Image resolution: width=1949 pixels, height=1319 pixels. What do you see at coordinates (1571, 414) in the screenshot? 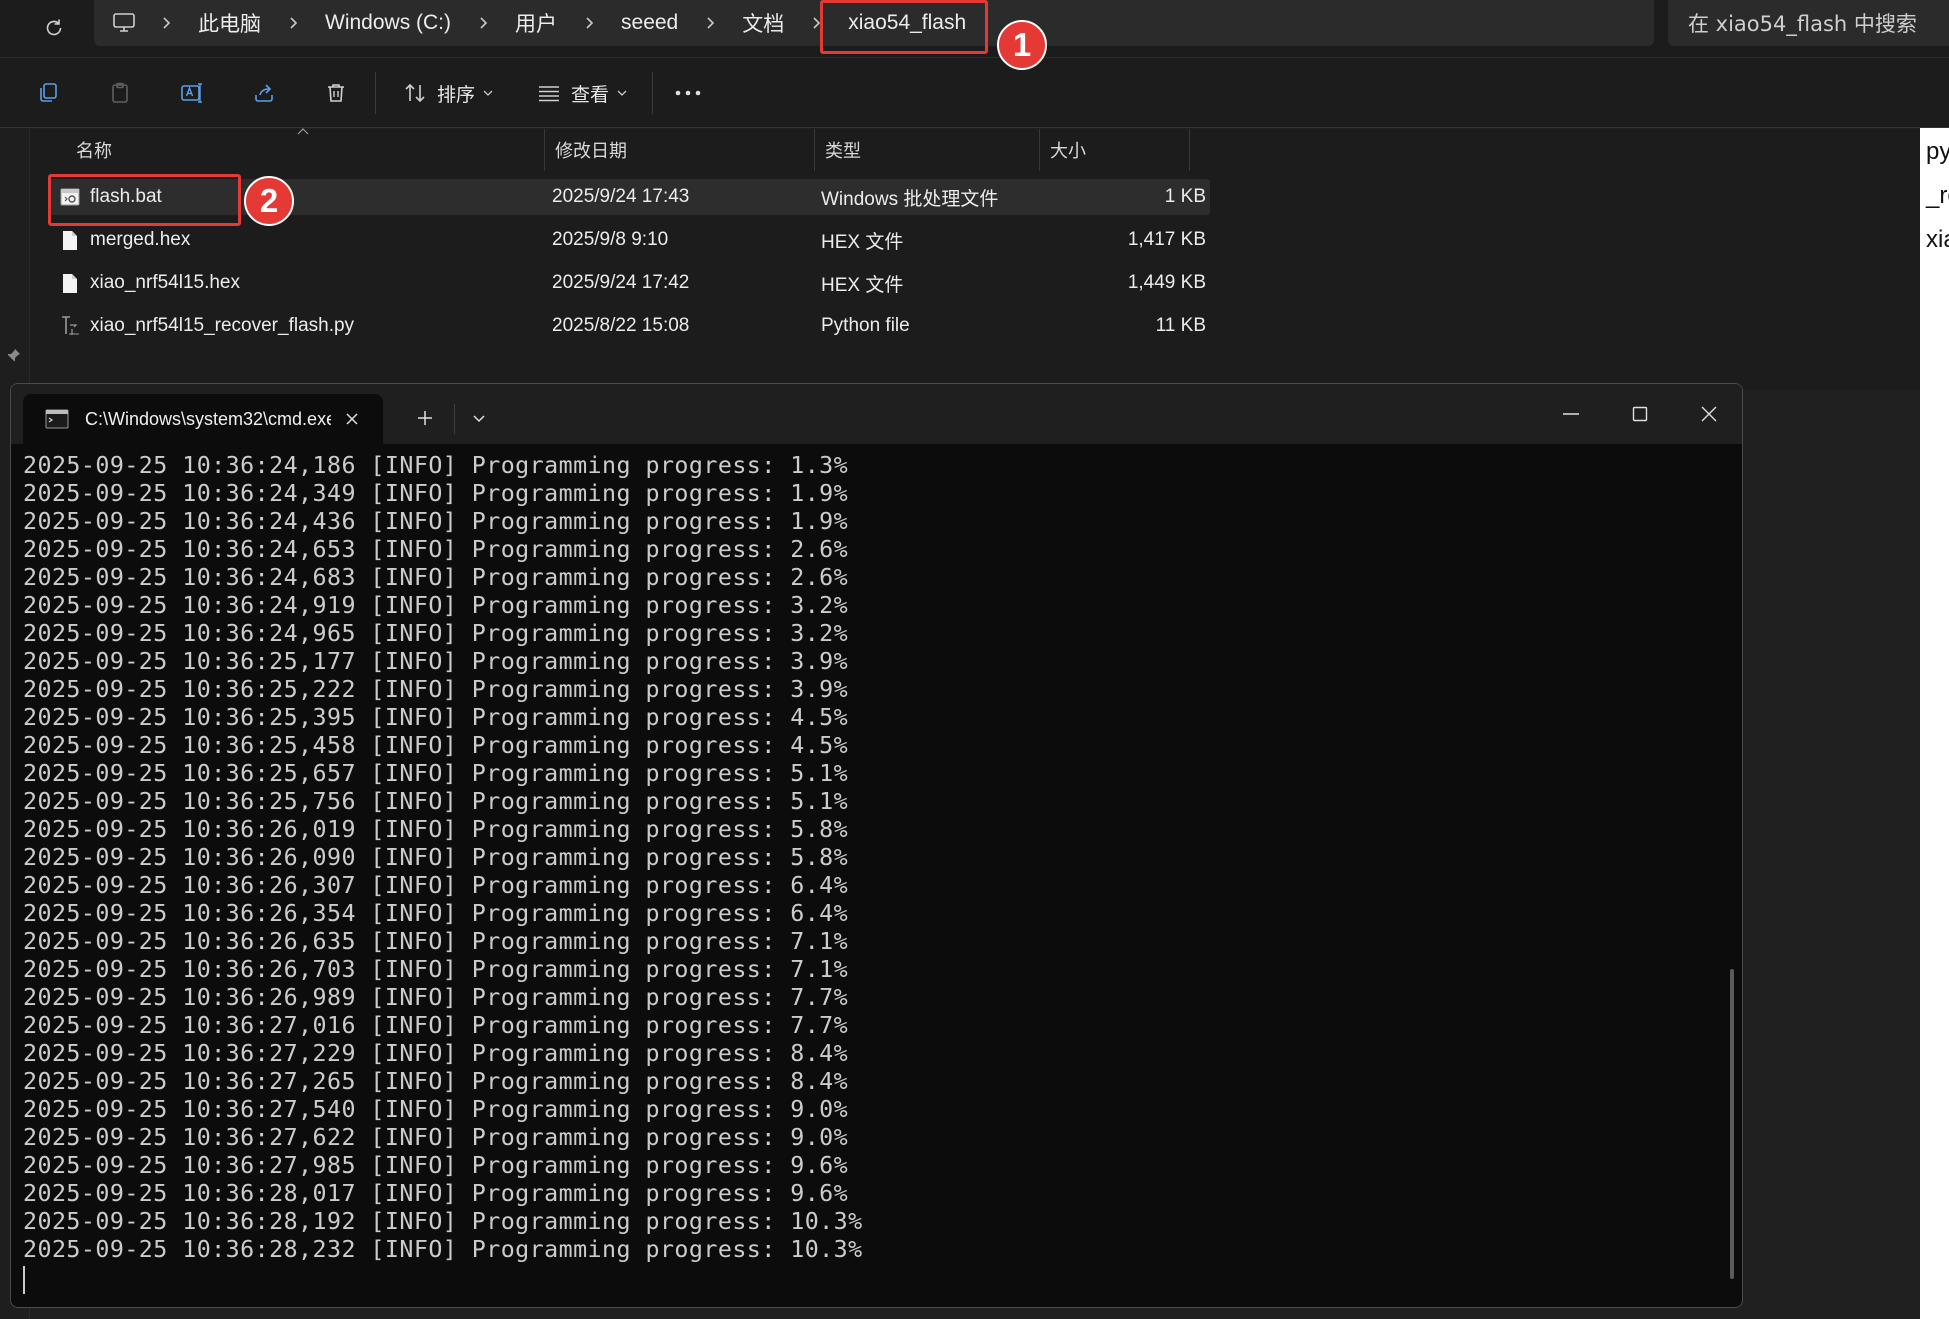
I see `minimize-button` at bounding box center [1571, 414].